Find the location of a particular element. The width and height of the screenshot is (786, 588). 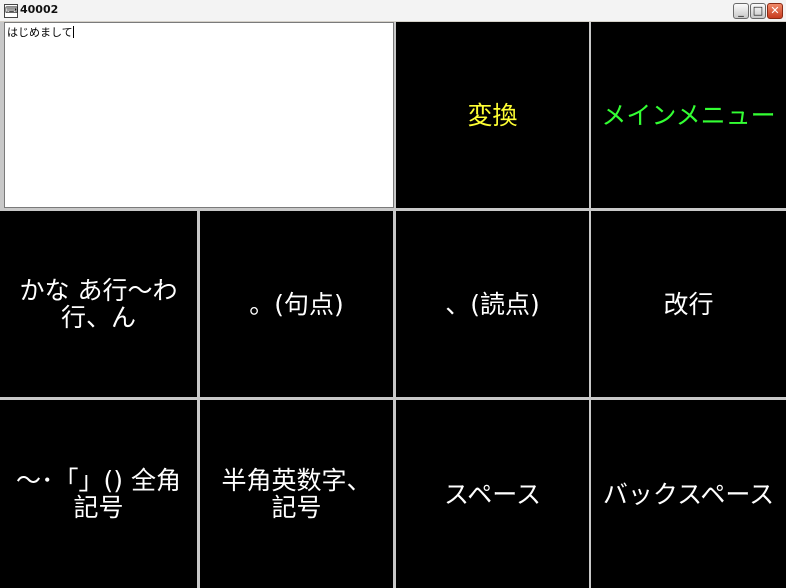

space-label: スペース is located at coordinates (492, 494).